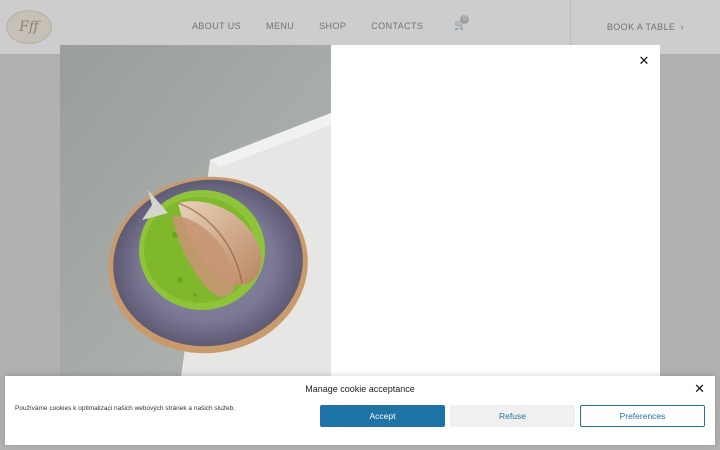  What do you see at coordinates (512, 416) in the screenshot?
I see `refuse-button: Refuse` at bounding box center [512, 416].